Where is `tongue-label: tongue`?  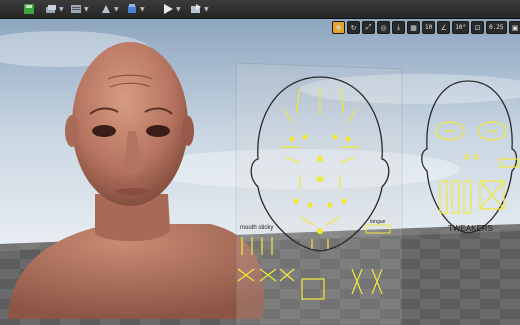
tongue-label: tongue is located at coordinates (378, 222).